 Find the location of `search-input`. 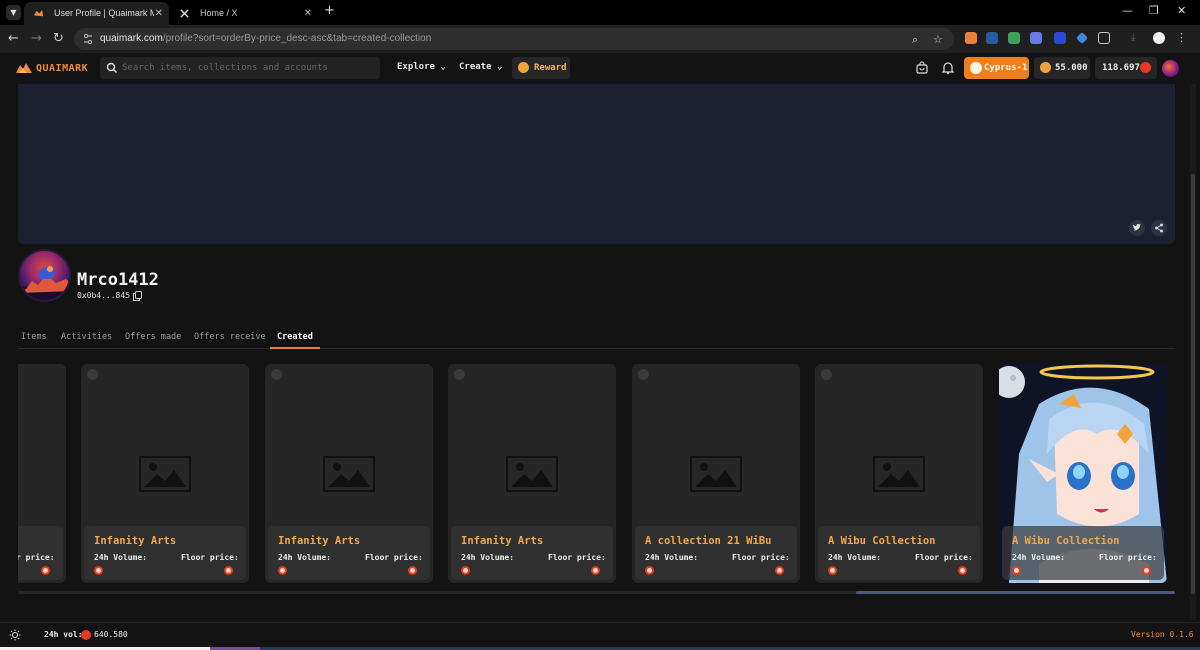

search-input is located at coordinates (247, 68).